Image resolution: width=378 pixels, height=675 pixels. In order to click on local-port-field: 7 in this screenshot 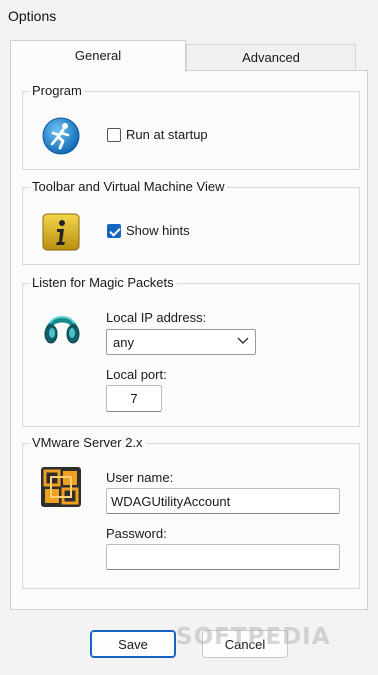, I will do `click(134, 398)`.